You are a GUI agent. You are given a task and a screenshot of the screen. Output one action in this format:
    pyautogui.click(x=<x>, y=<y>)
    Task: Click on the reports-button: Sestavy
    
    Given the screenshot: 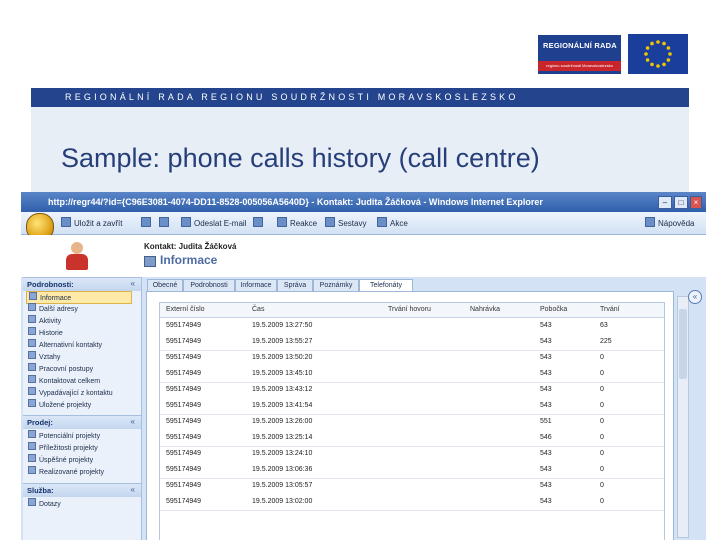 What is the action you would take?
    pyautogui.click(x=345, y=223)
    